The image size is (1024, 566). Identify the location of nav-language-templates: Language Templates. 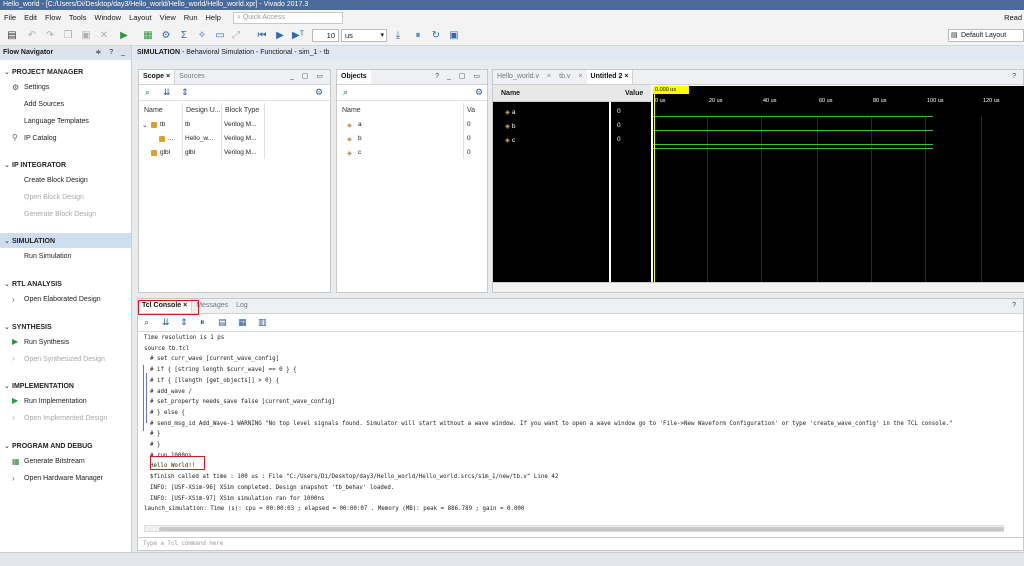
(56, 121).